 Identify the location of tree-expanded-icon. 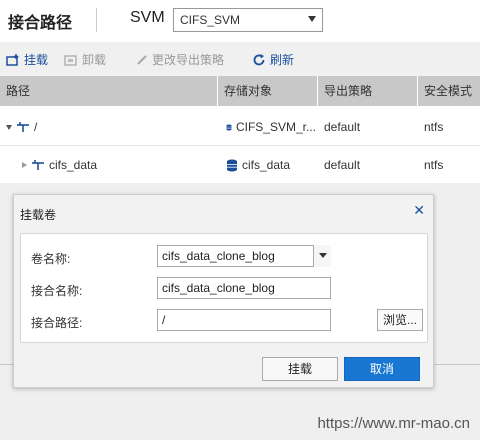
(9, 127).